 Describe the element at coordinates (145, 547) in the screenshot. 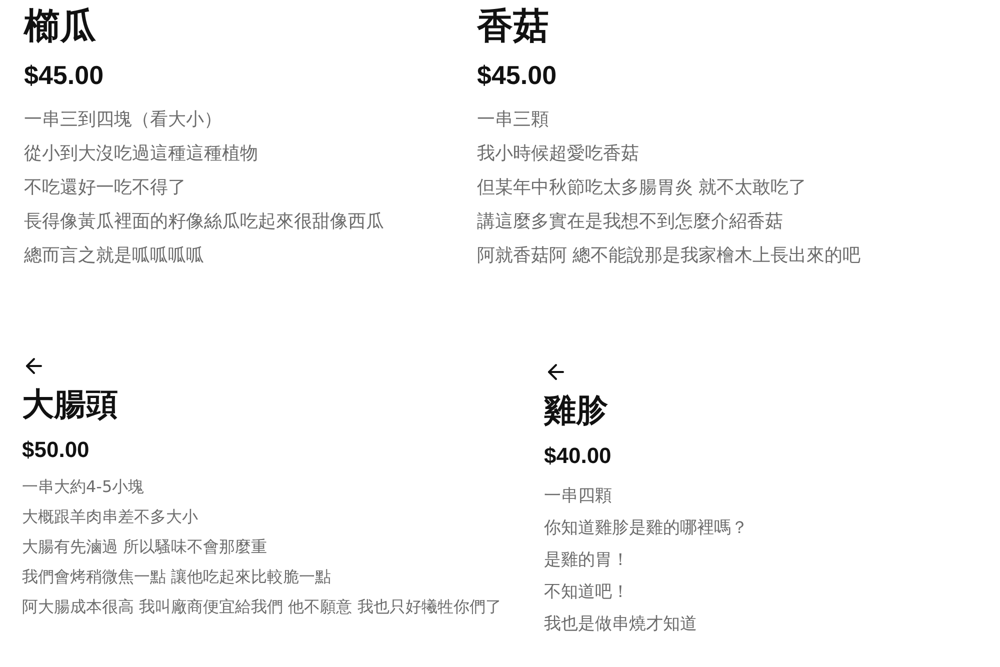

I see `description-line: 大腸有先滷過 所以騷味不會那麼重` at that location.